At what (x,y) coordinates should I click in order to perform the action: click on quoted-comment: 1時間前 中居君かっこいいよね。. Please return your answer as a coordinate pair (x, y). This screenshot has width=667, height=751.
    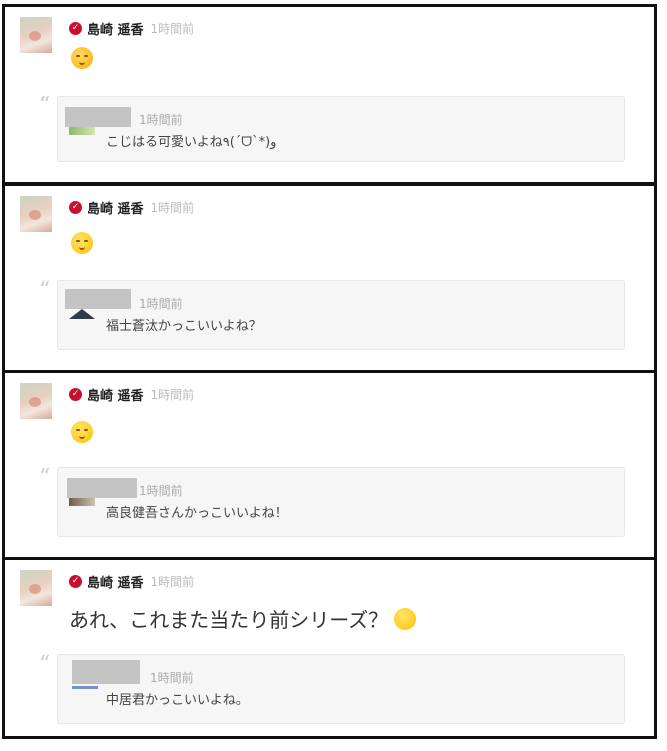
    Looking at the image, I should click on (341, 689).